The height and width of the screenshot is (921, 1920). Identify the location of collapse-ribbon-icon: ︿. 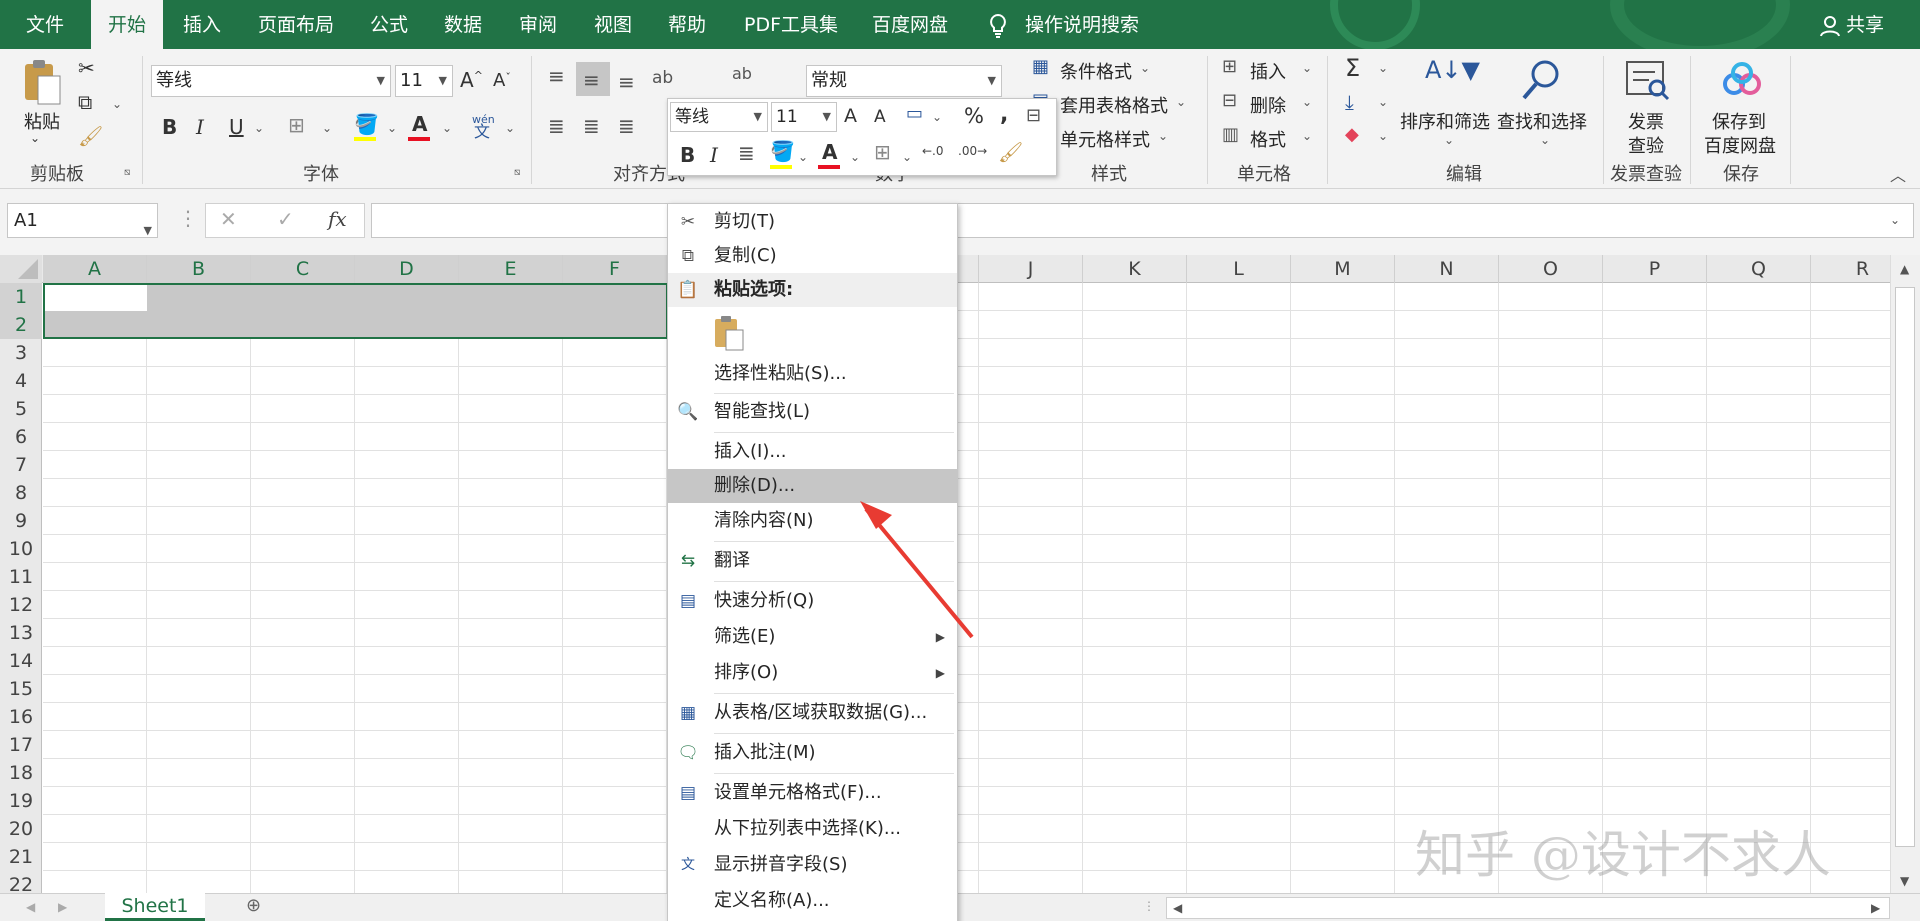
(1898, 176).